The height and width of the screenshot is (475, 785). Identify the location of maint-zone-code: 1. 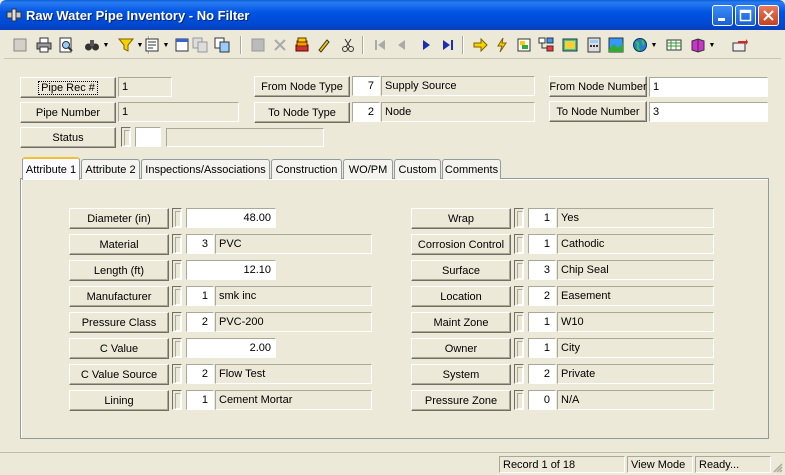
(542, 322).